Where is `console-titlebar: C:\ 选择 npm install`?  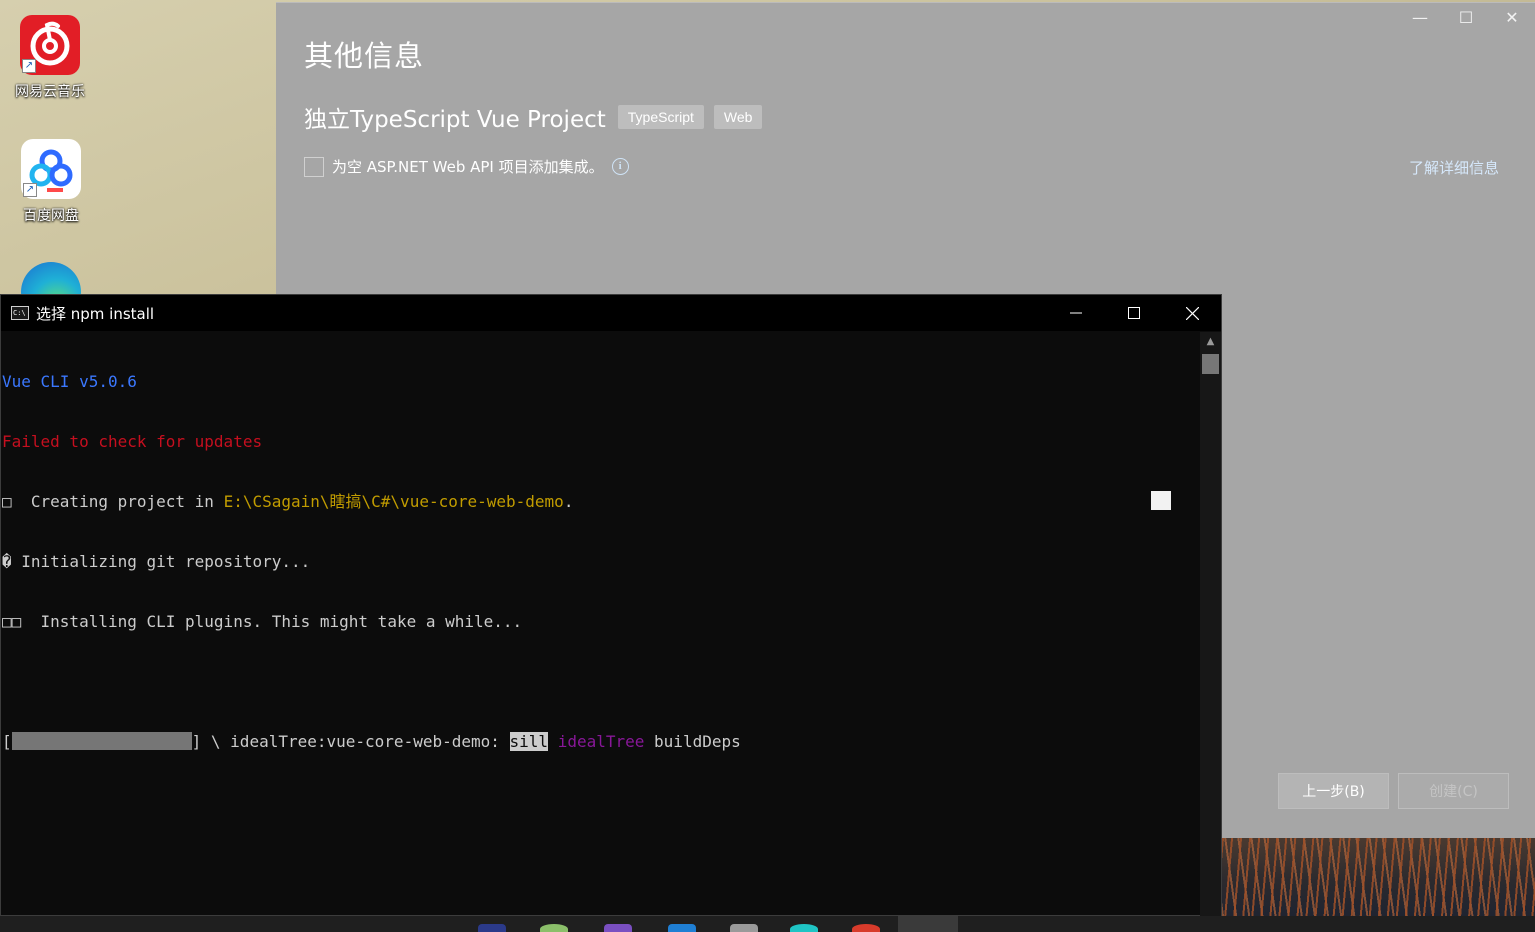
console-titlebar: C:\ 选择 npm install is located at coordinates (611, 313).